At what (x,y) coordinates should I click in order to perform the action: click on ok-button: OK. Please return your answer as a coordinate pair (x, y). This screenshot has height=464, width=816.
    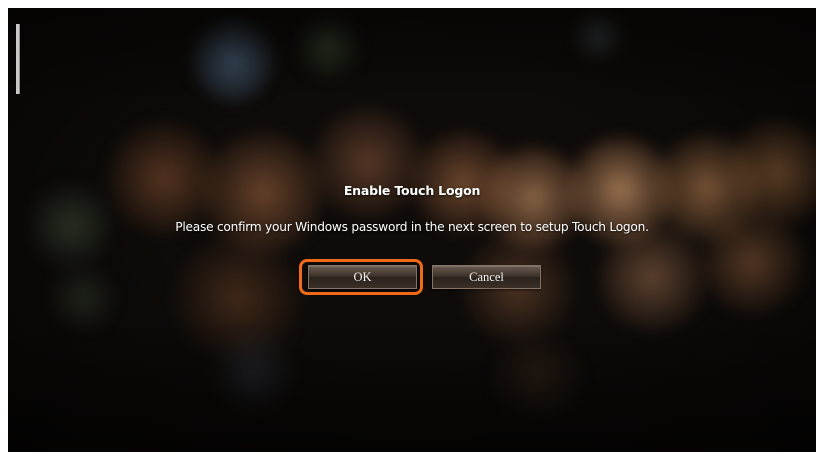
    Looking at the image, I should click on (362, 277).